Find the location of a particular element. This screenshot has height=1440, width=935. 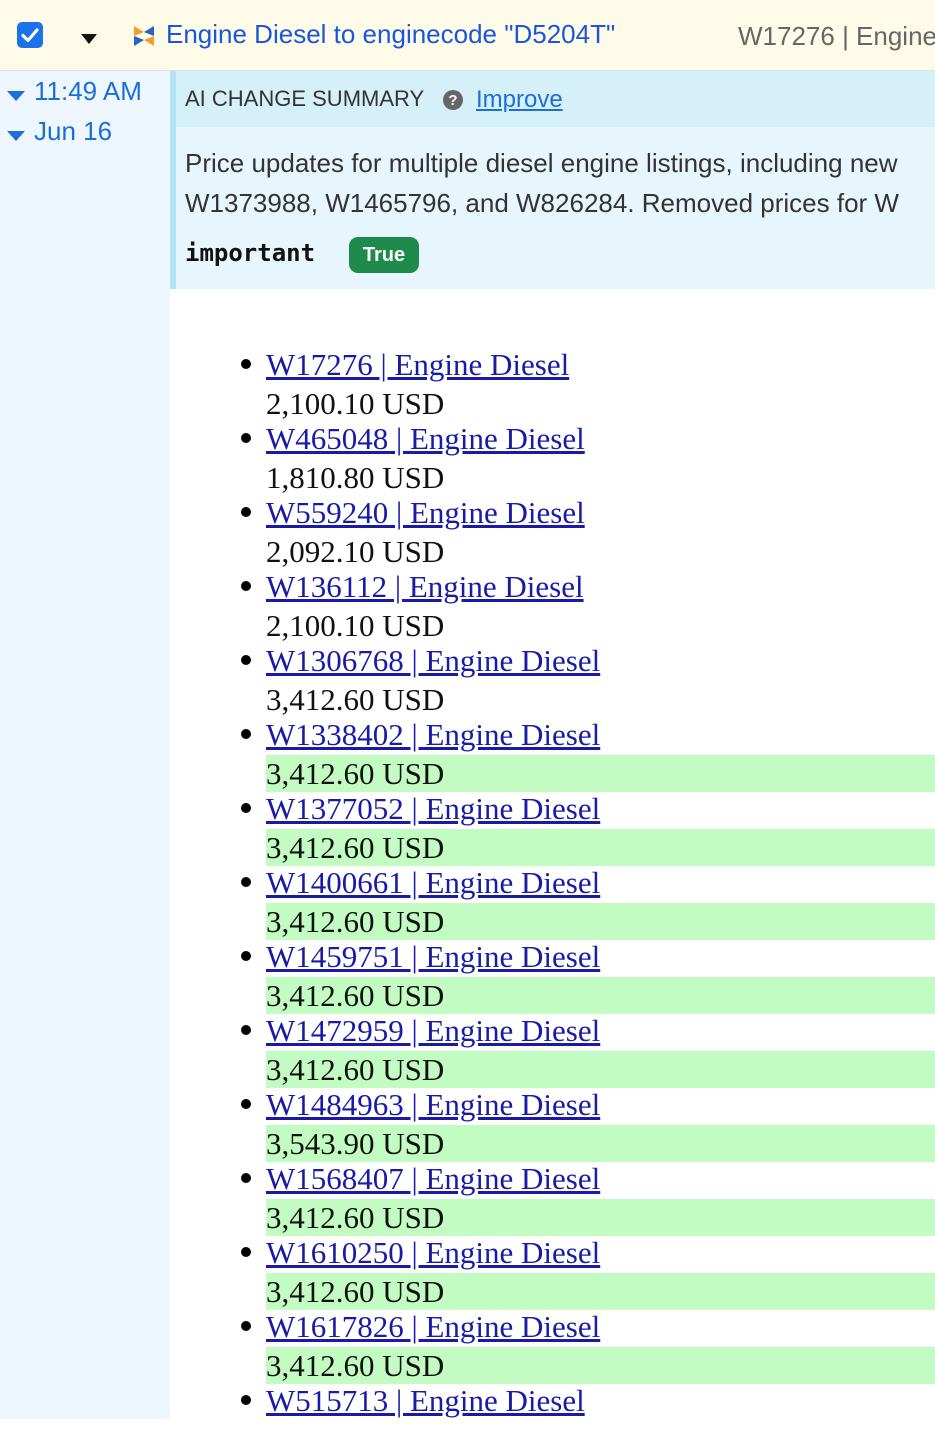

list-item: W17276 | Engine Diesel 2,100.10 USD is located at coordinates (552, 375).